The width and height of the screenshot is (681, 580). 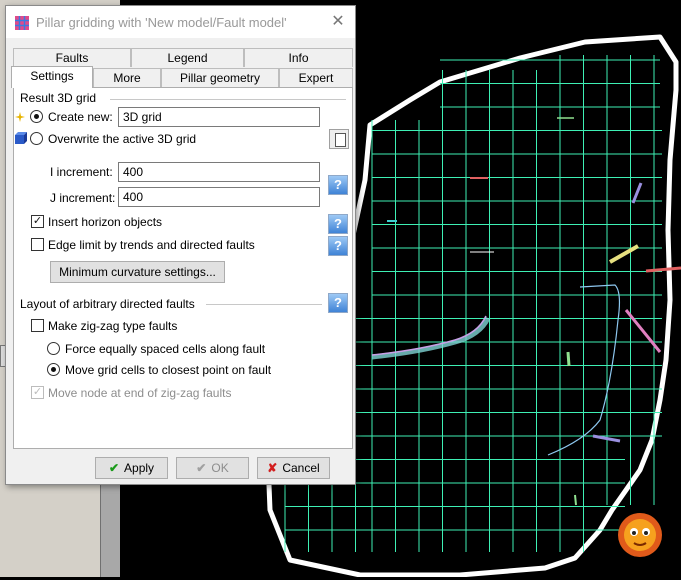 What do you see at coordinates (298, 57) in the screenshot?
I see `tab-info: Info` at bounding box center [298, 57].